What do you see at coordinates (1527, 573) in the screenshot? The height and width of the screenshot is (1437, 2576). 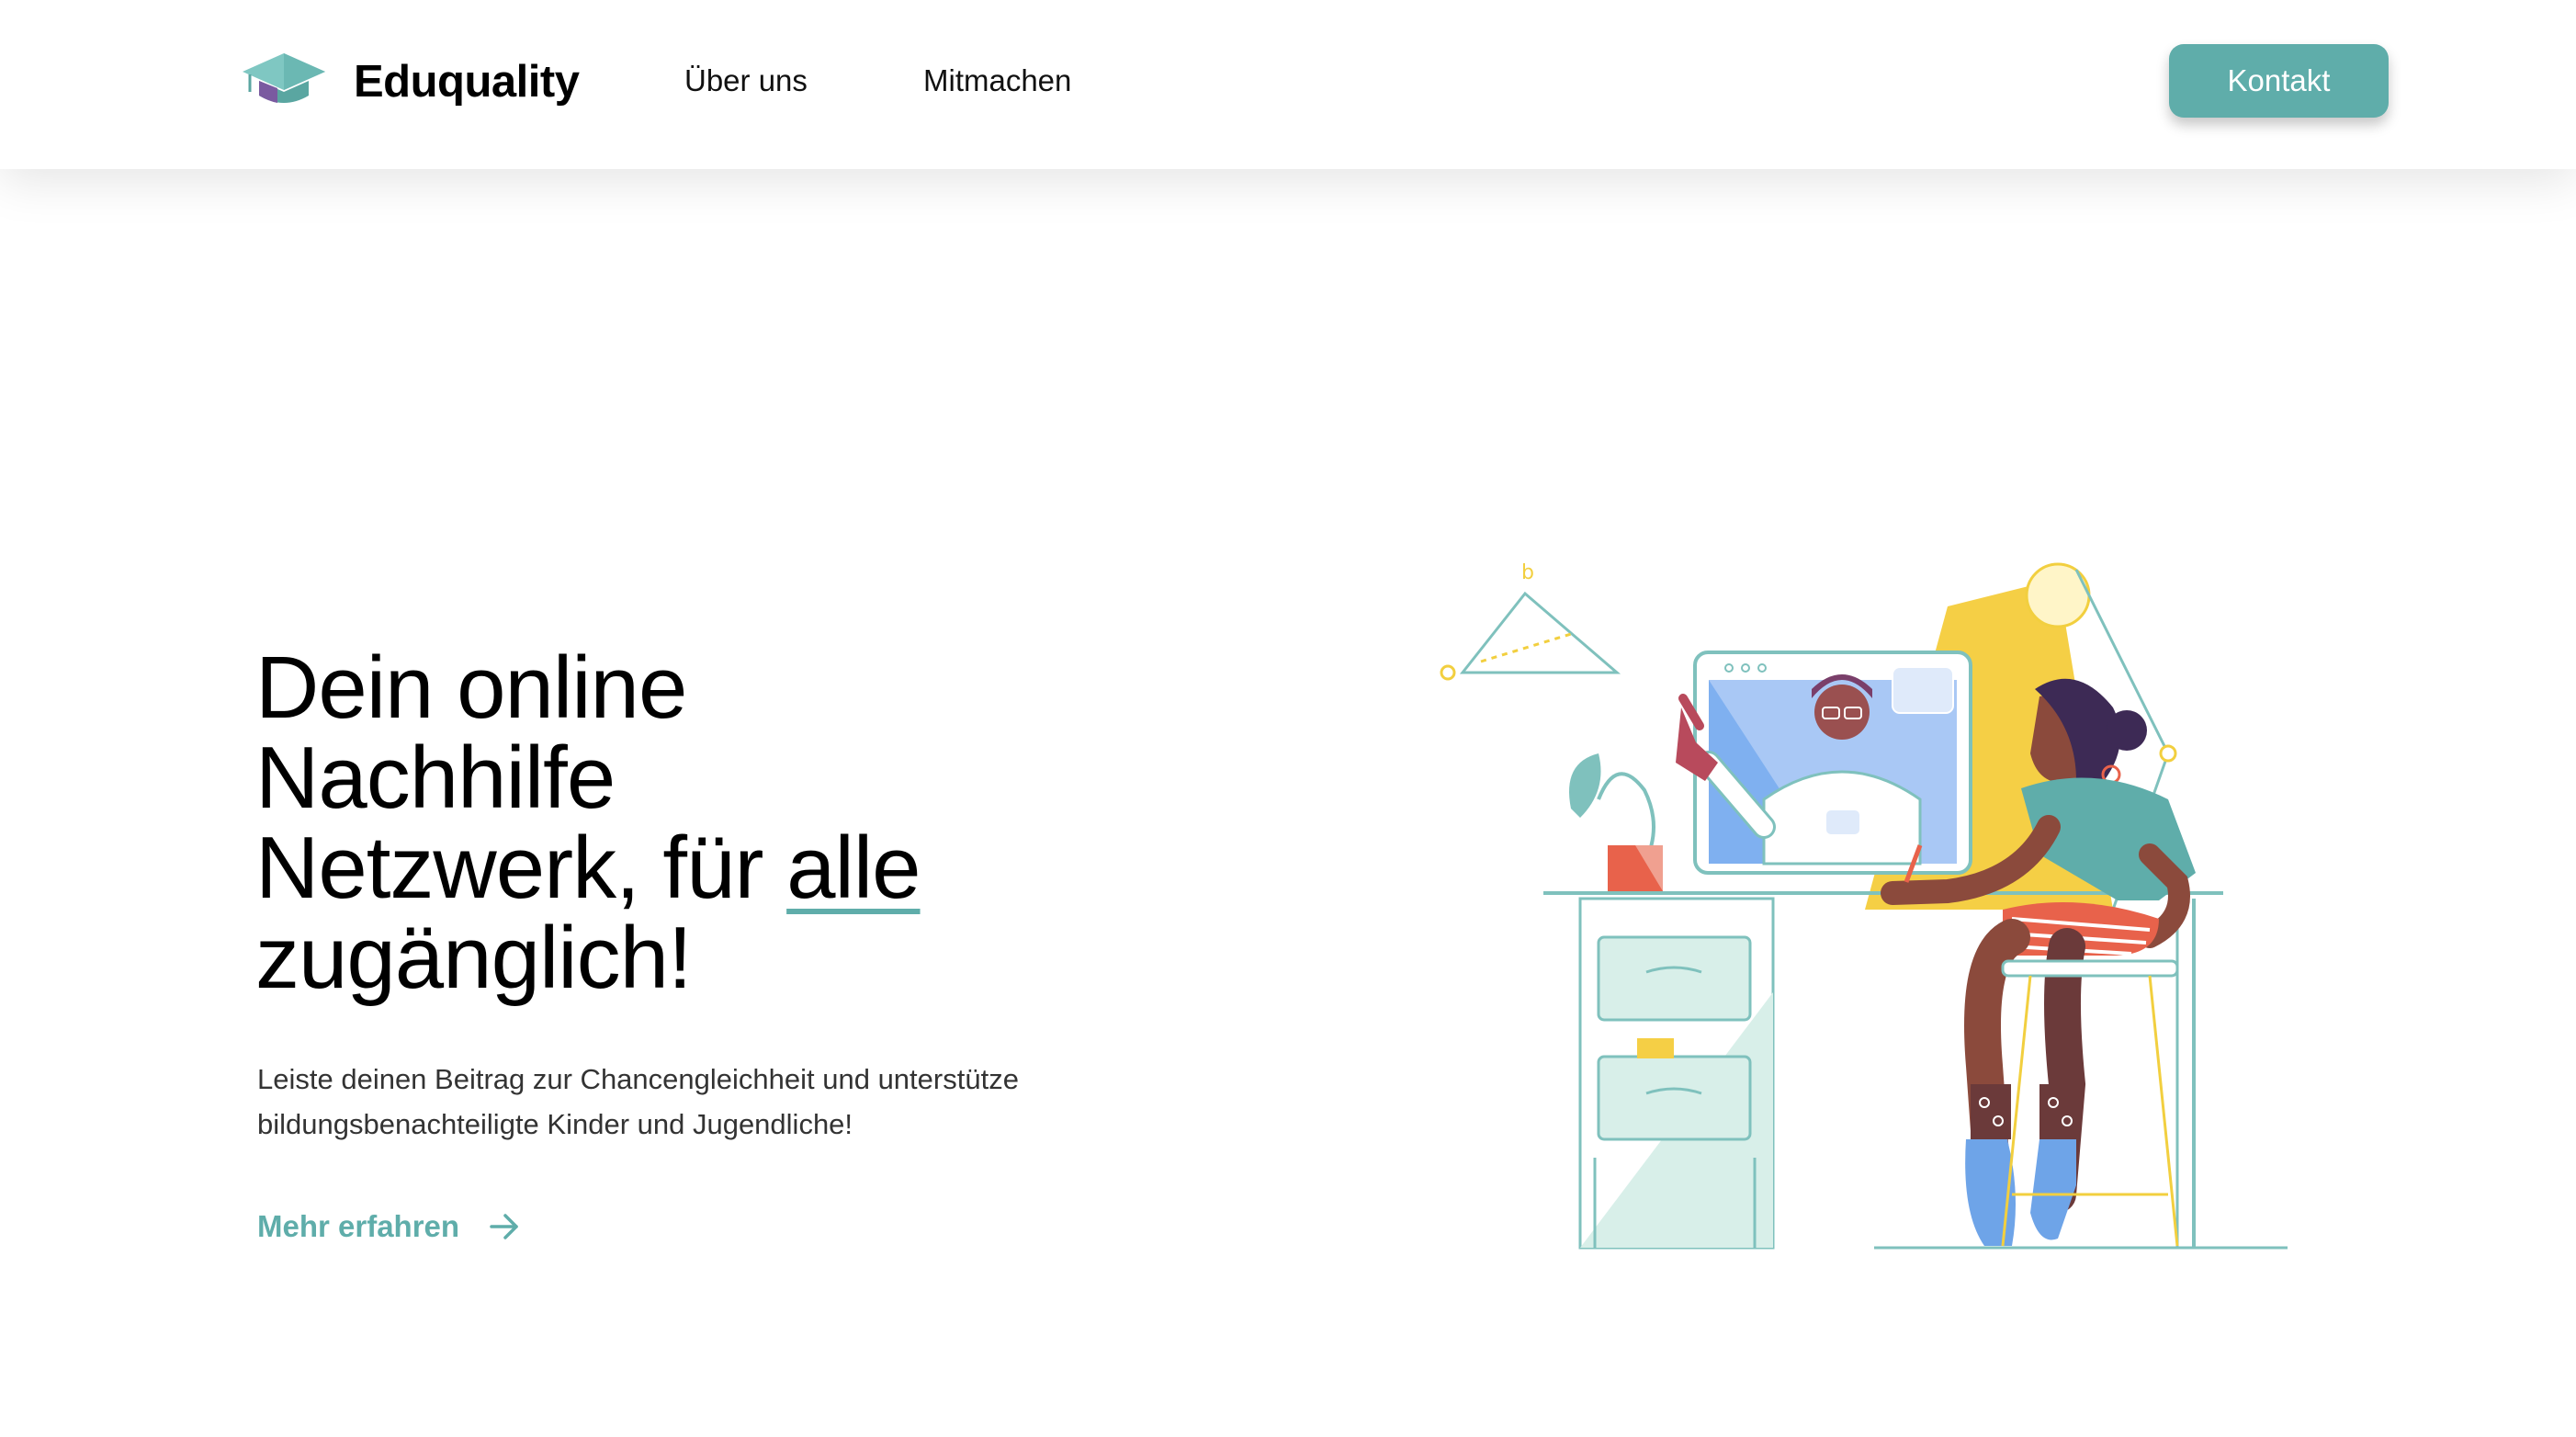 I see `svg-text: b` at bounding box center [1527, 573].